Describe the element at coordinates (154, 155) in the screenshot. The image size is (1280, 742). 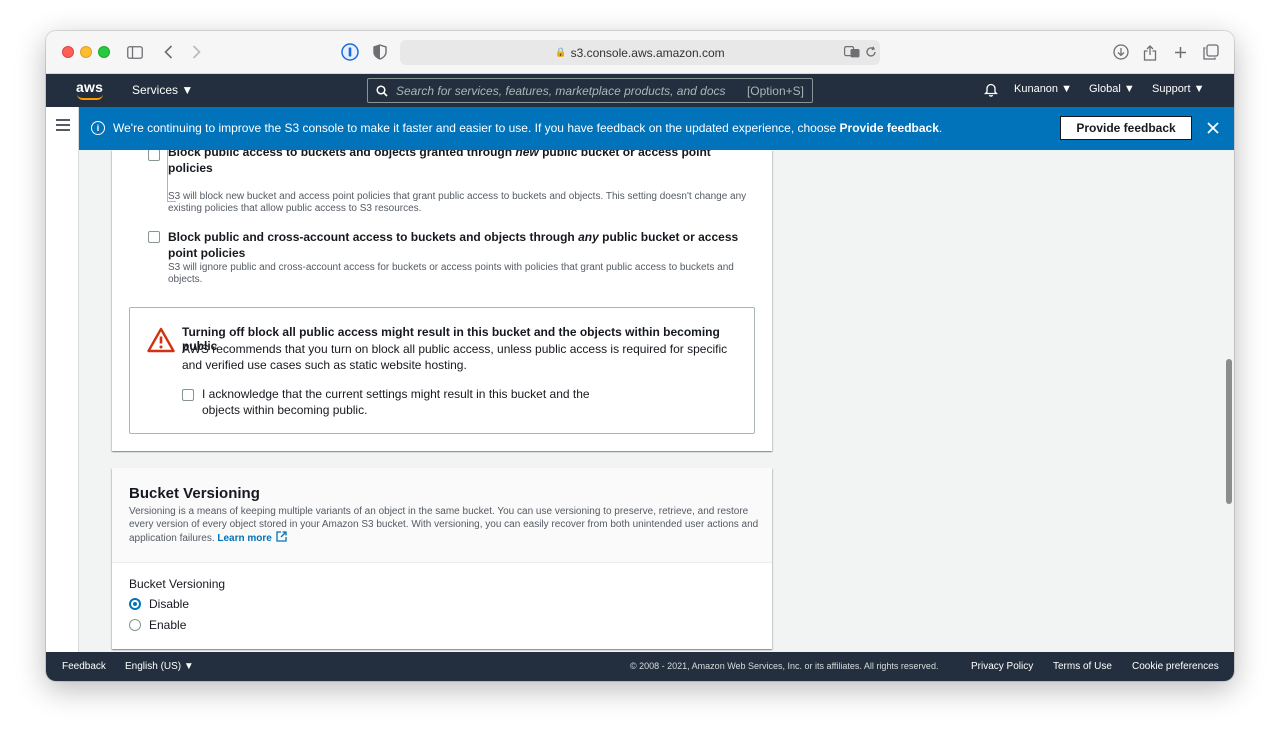
I see `block-new-policies-checkbox` at that location.